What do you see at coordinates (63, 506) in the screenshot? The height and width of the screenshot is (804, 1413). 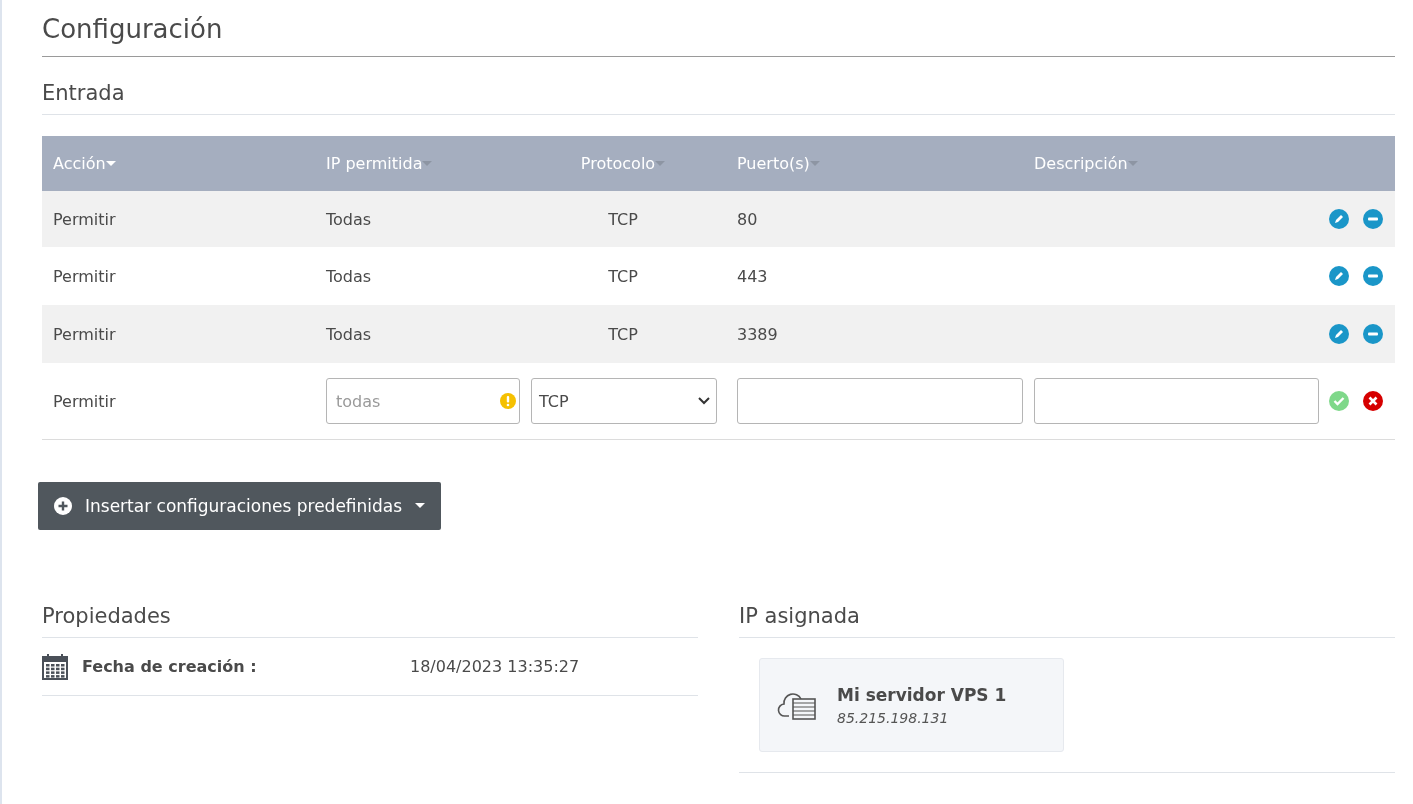 I see `plus-circle-icon` at bounding box center [63, 506].